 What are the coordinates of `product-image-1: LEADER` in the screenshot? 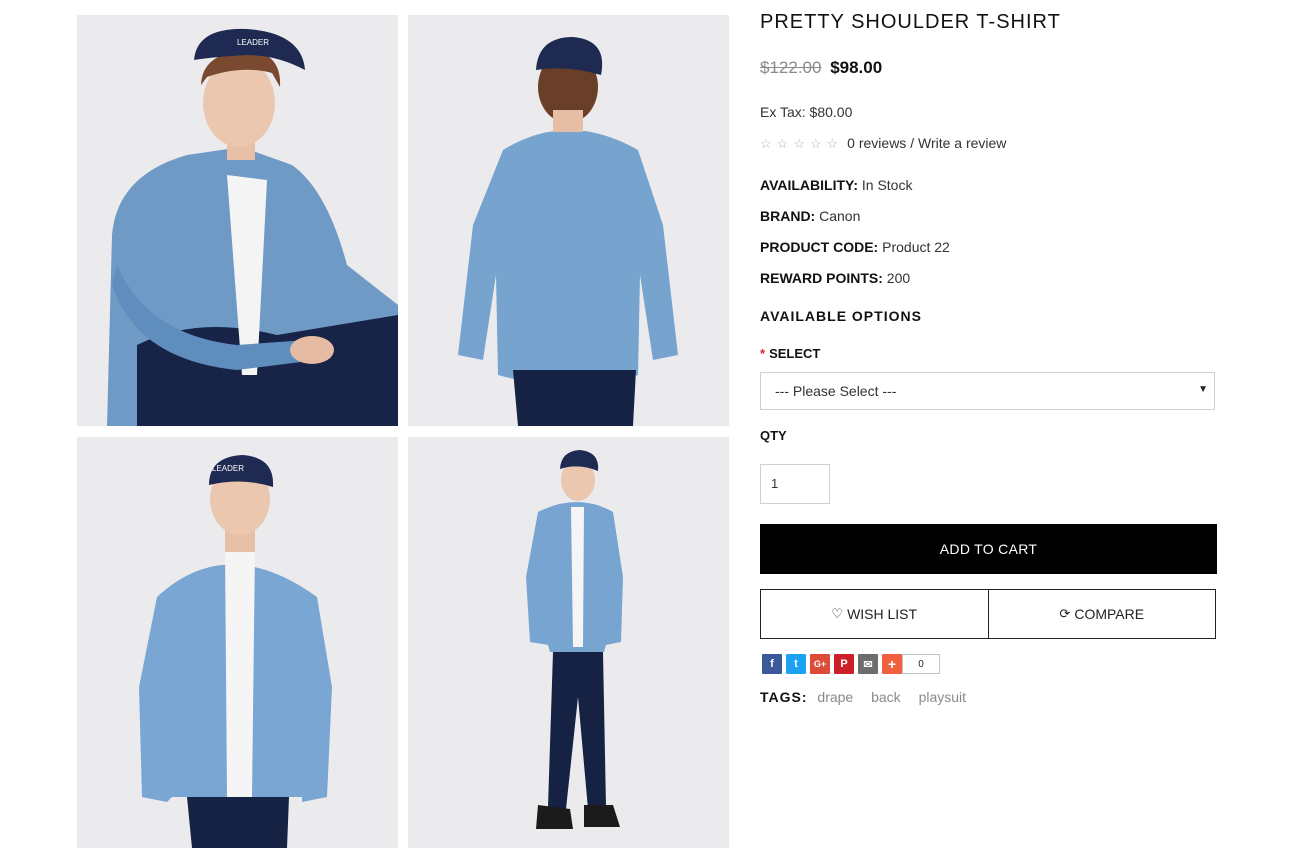 It's located at (237, 220).